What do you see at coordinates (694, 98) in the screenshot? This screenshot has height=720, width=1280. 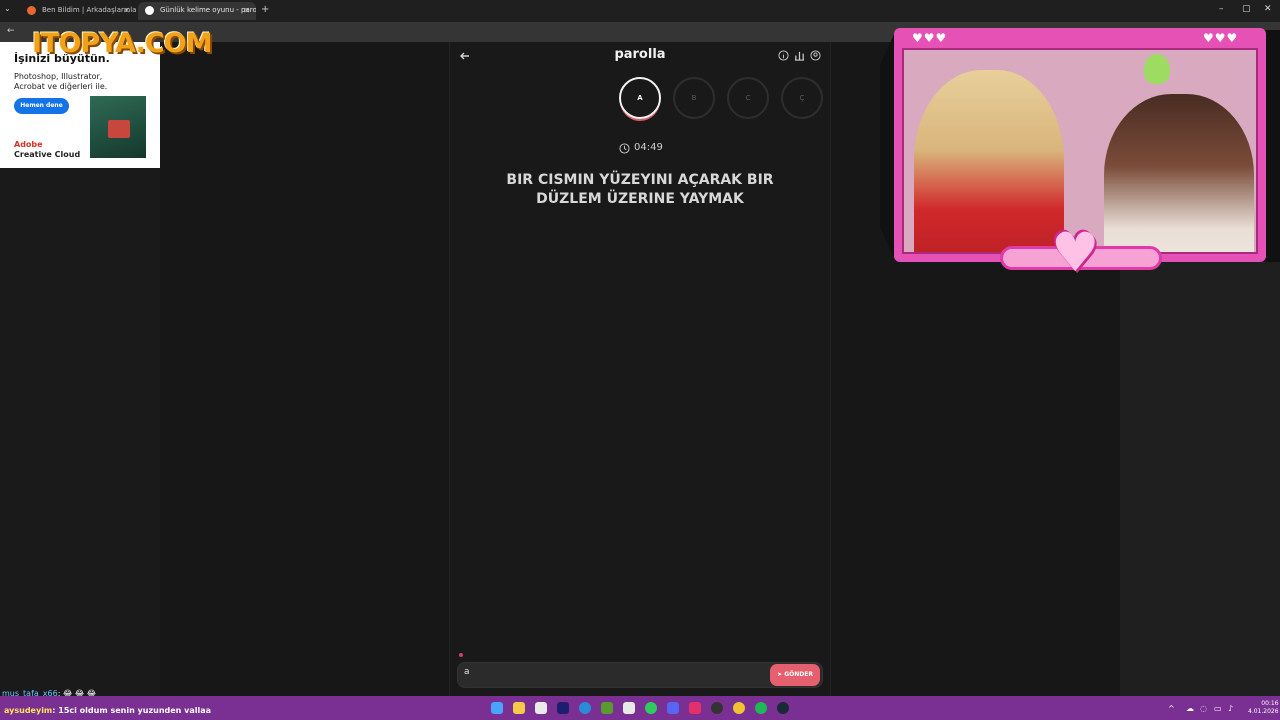 I see `letter-b: B` at bounding box center [694, 98].